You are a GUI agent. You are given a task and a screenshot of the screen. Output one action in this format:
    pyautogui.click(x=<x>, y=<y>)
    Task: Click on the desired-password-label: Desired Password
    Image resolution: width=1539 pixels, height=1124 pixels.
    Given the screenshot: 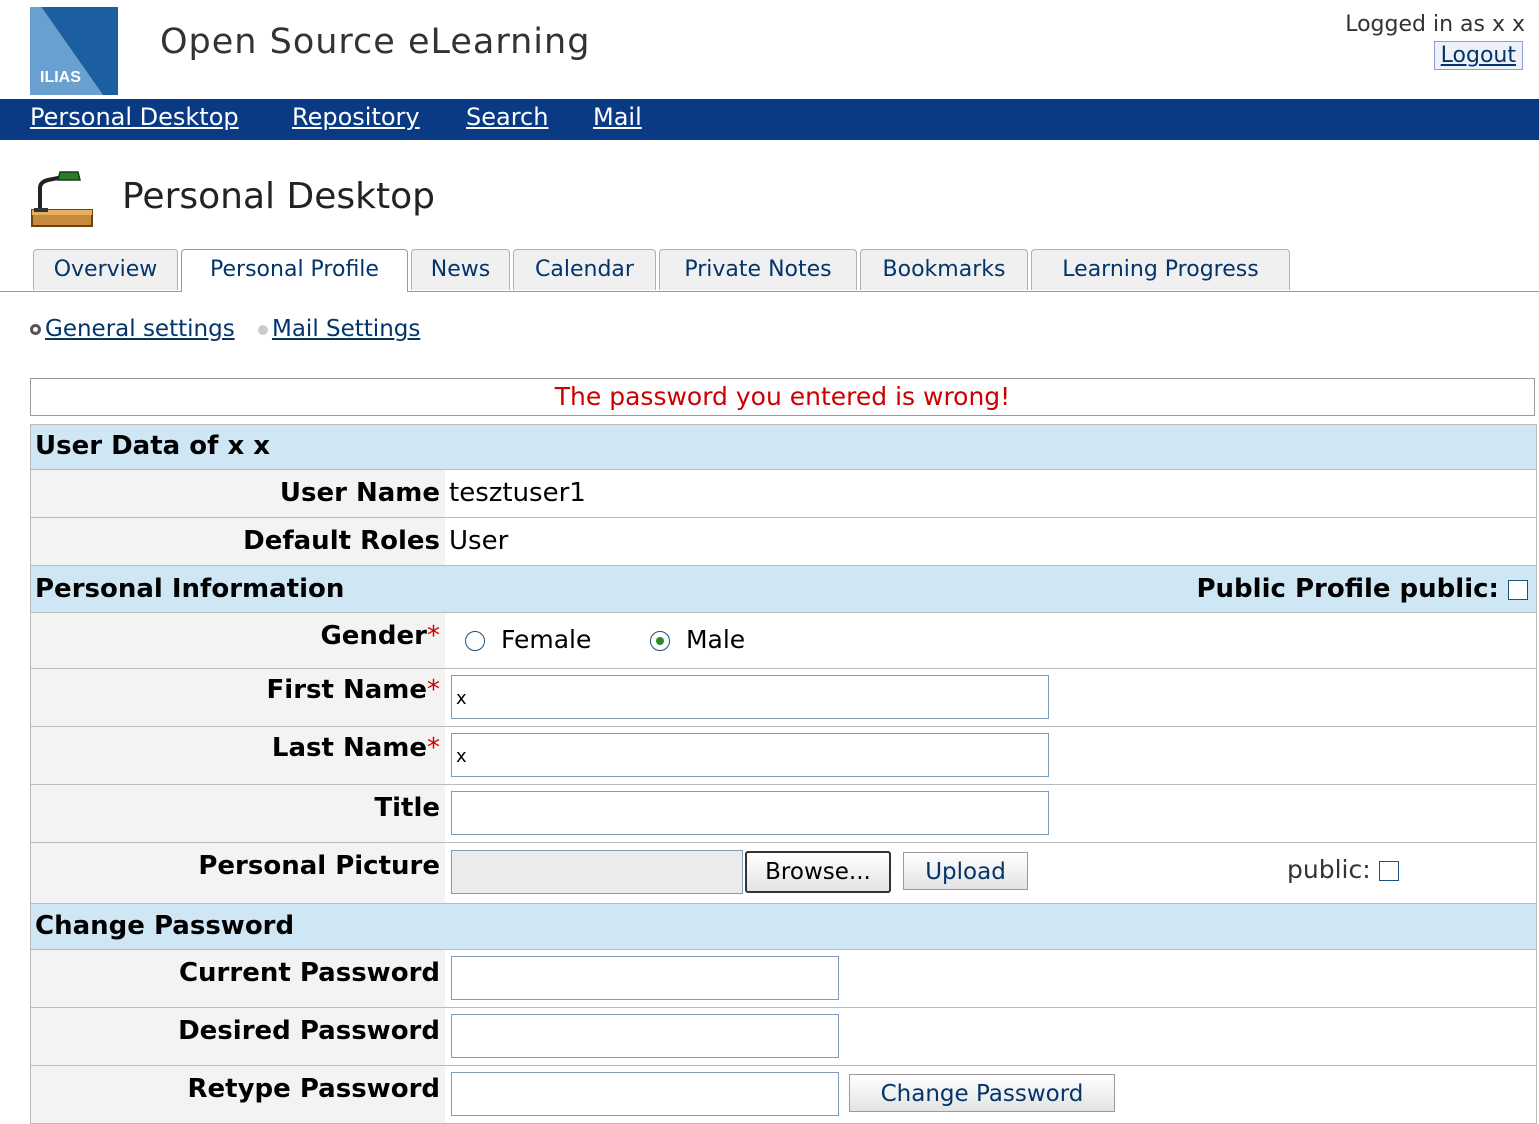 What is the action you would take?
    pyautogui.click(x=309, y=1031)
    